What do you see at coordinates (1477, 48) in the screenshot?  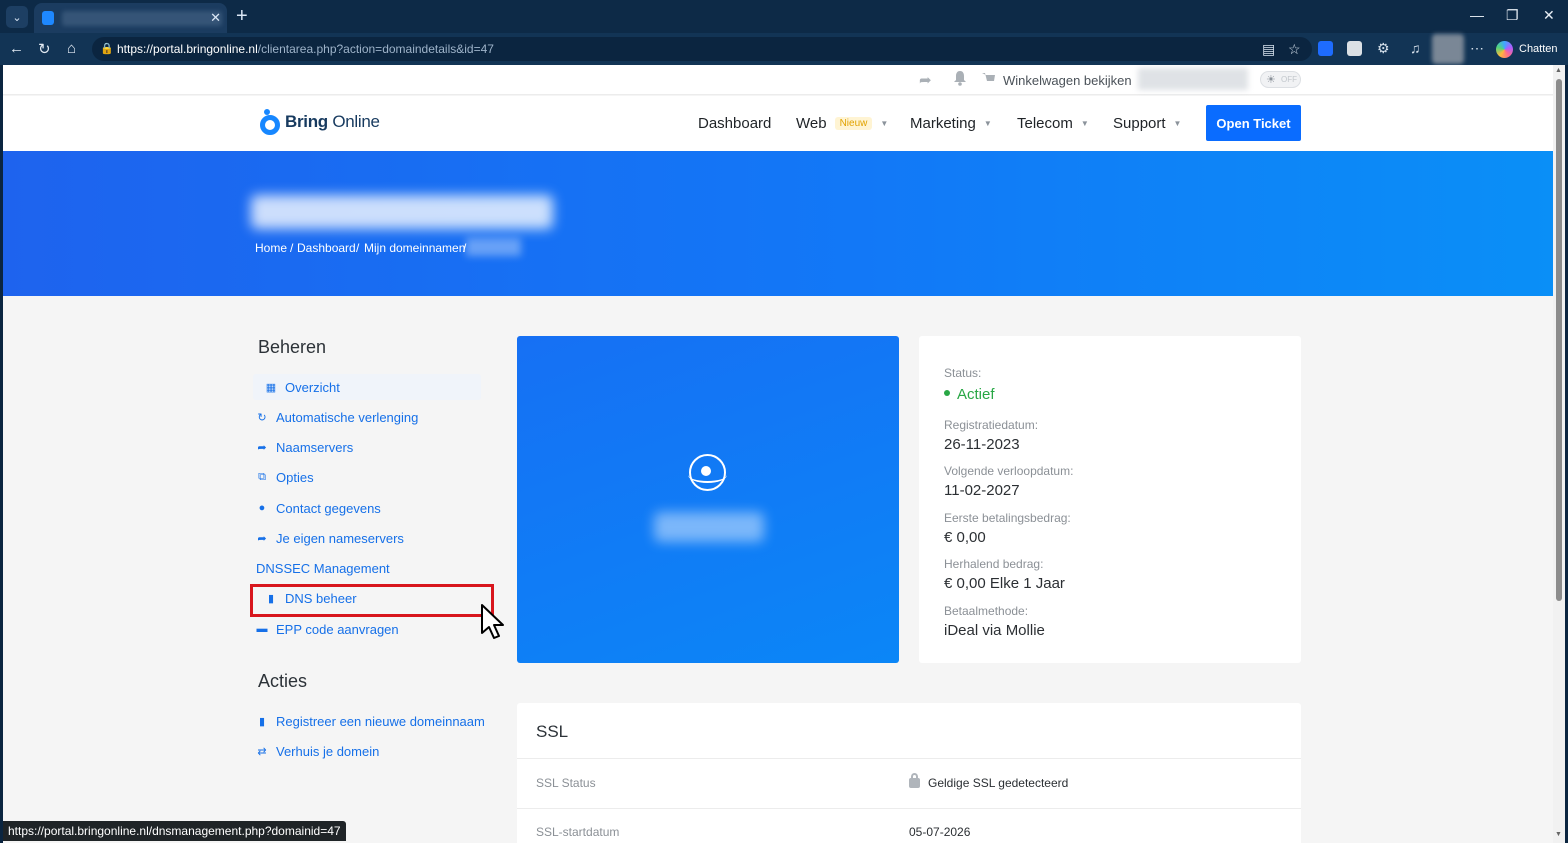 I see `more-options-icon: ⋯` at bounding box center [1477, 48].